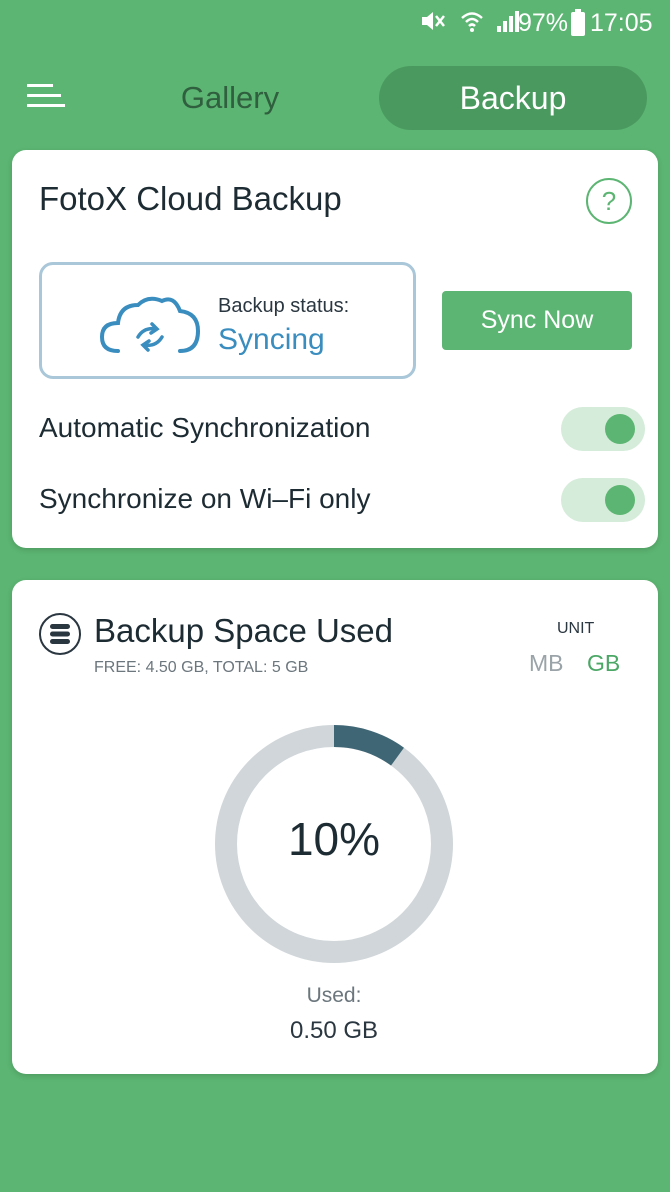  Describe the element at coordinates (603, 663) in the screenshot. I see `unit-gb-option: GB` at that location.